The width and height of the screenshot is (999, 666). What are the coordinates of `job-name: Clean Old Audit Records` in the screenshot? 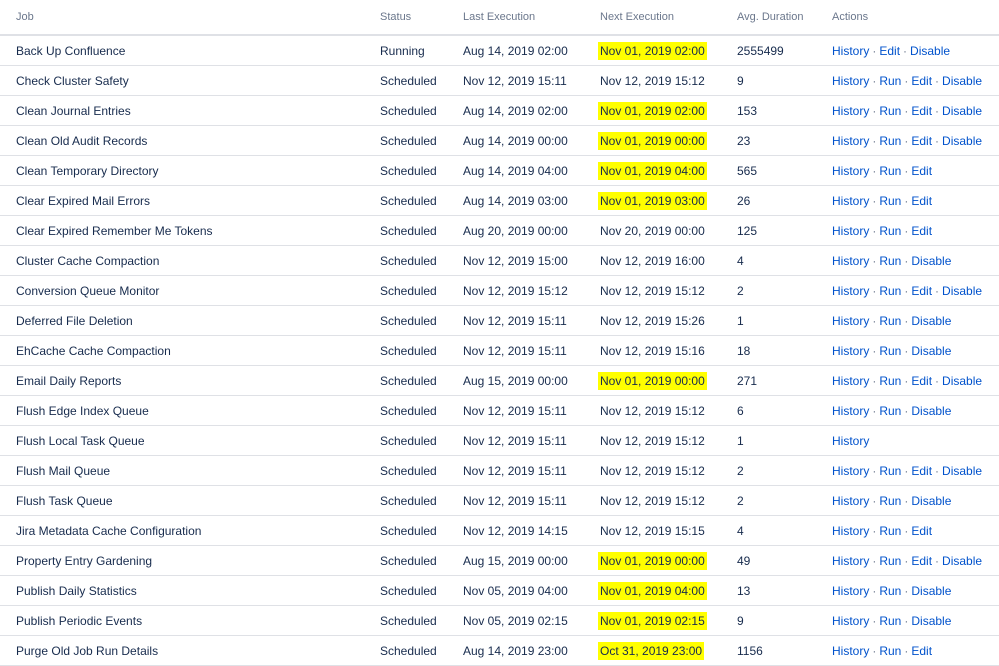 It's located at (190, 140).